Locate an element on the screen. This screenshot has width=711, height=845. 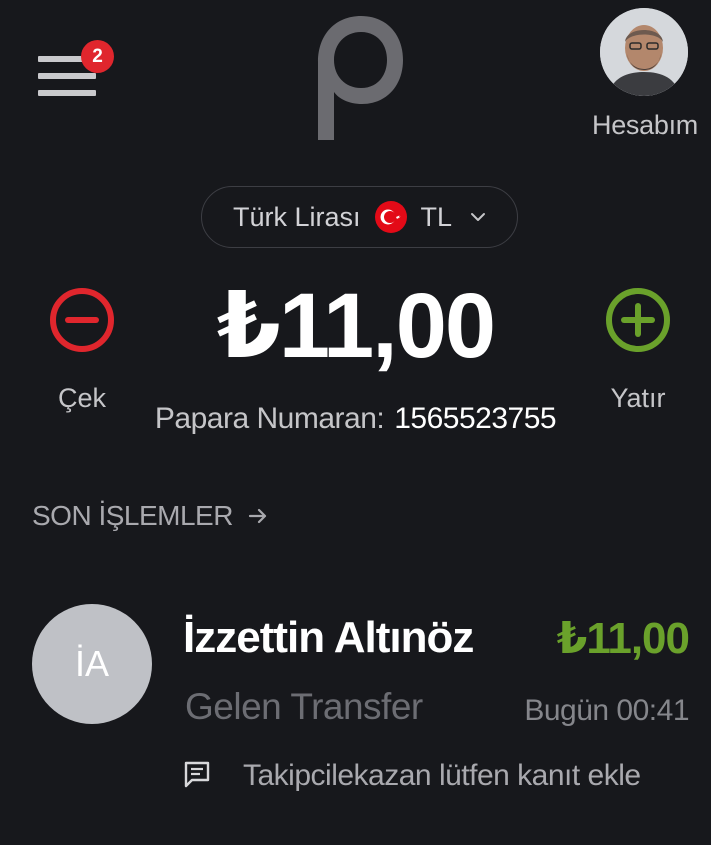
account-label: Hesabım is located at coordinates (645, 125).